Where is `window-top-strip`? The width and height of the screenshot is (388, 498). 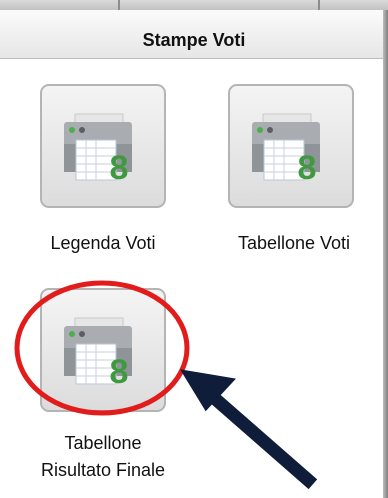
window-top-strip is located at coordinates (194, 5).